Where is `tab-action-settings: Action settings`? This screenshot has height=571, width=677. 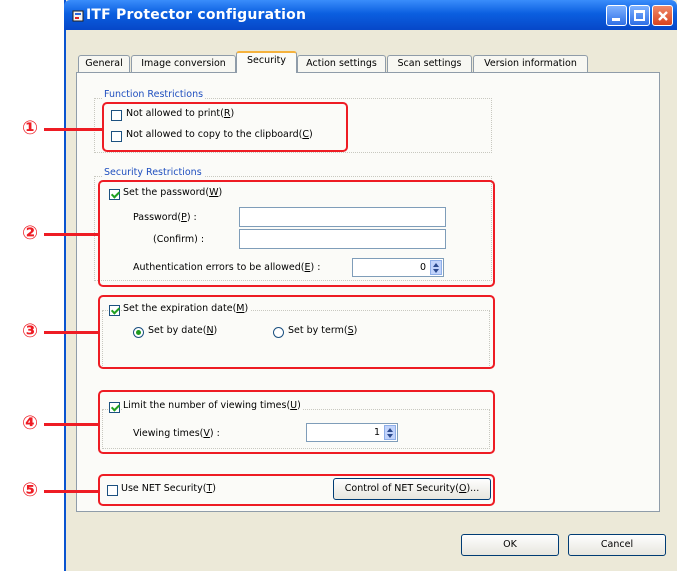 tab-action-settings: Action settings is located at coordinates (341, 63).